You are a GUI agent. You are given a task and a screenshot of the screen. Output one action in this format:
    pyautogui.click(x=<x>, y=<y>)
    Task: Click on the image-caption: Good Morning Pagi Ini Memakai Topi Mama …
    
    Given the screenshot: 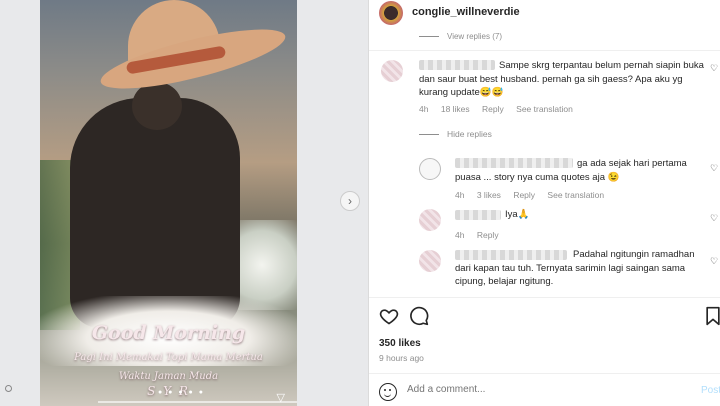 What is the action you would take?
    pyautogui.click(x=168, y=360)
    